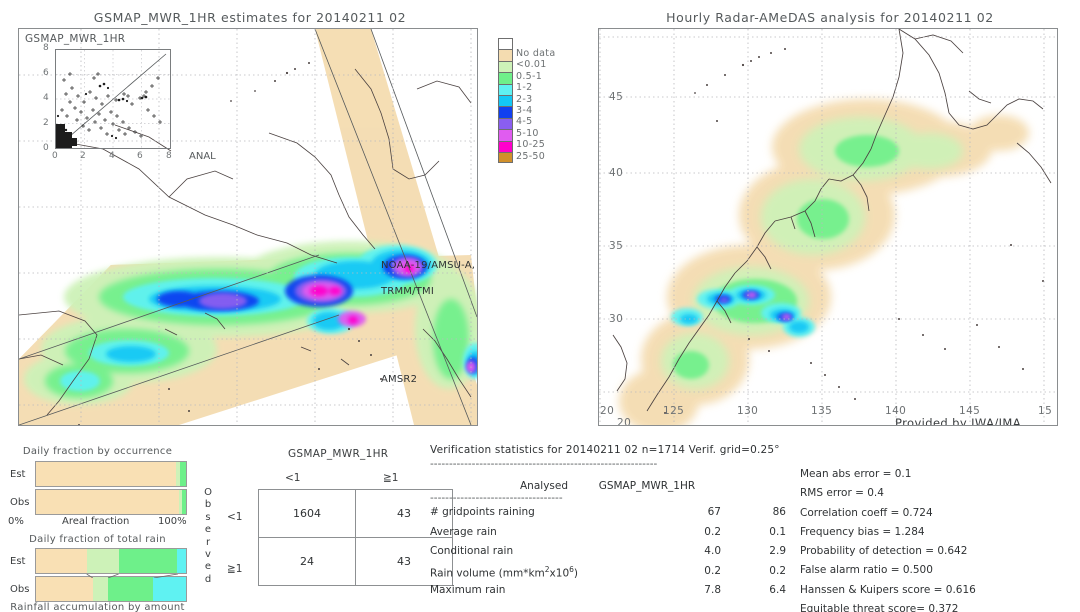  Describe the element at coordinates (46, 98) in the screenshot. I see `inset-ytick-4: 4` at that location.